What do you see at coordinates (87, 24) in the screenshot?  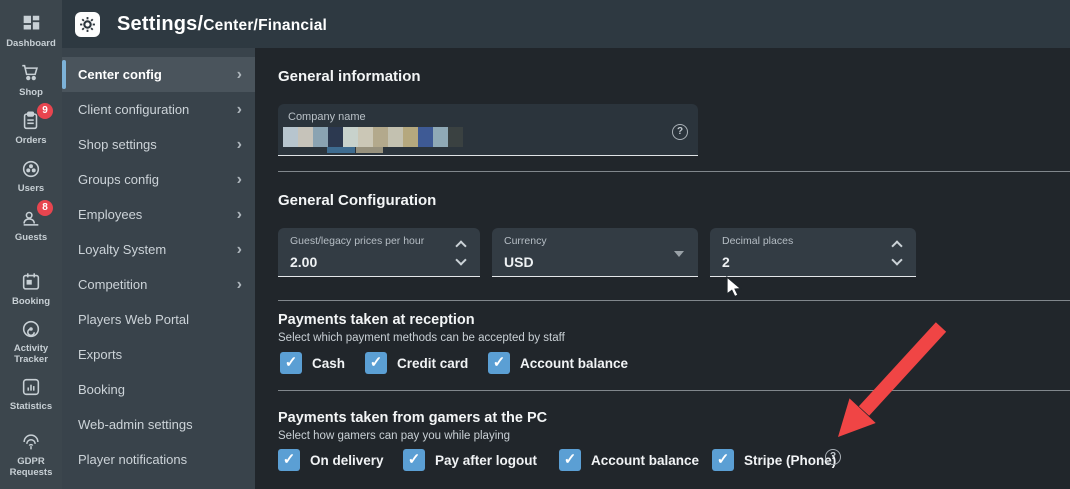 I see `settings-gear-icon` at bounding box center [87, 24].